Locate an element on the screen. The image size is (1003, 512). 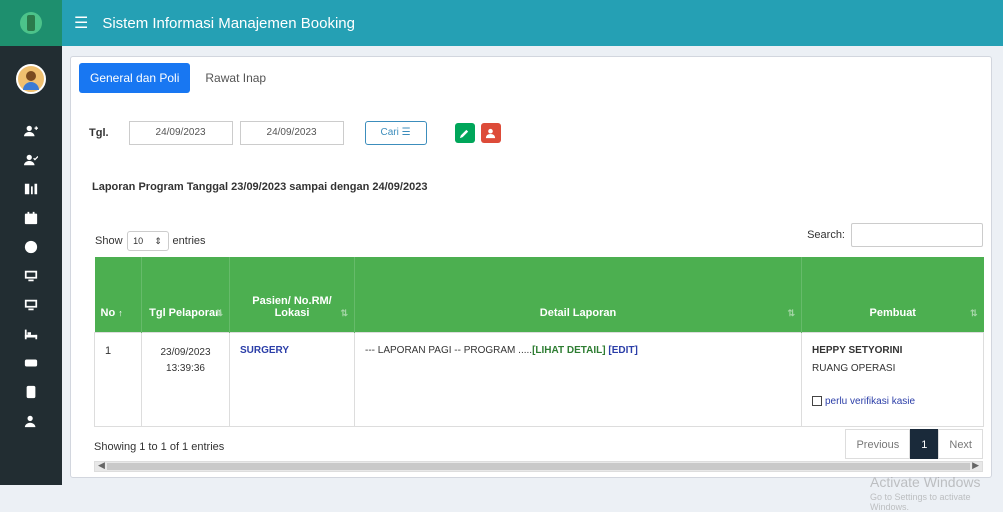
app-logo is located at coordinates (31, 23).